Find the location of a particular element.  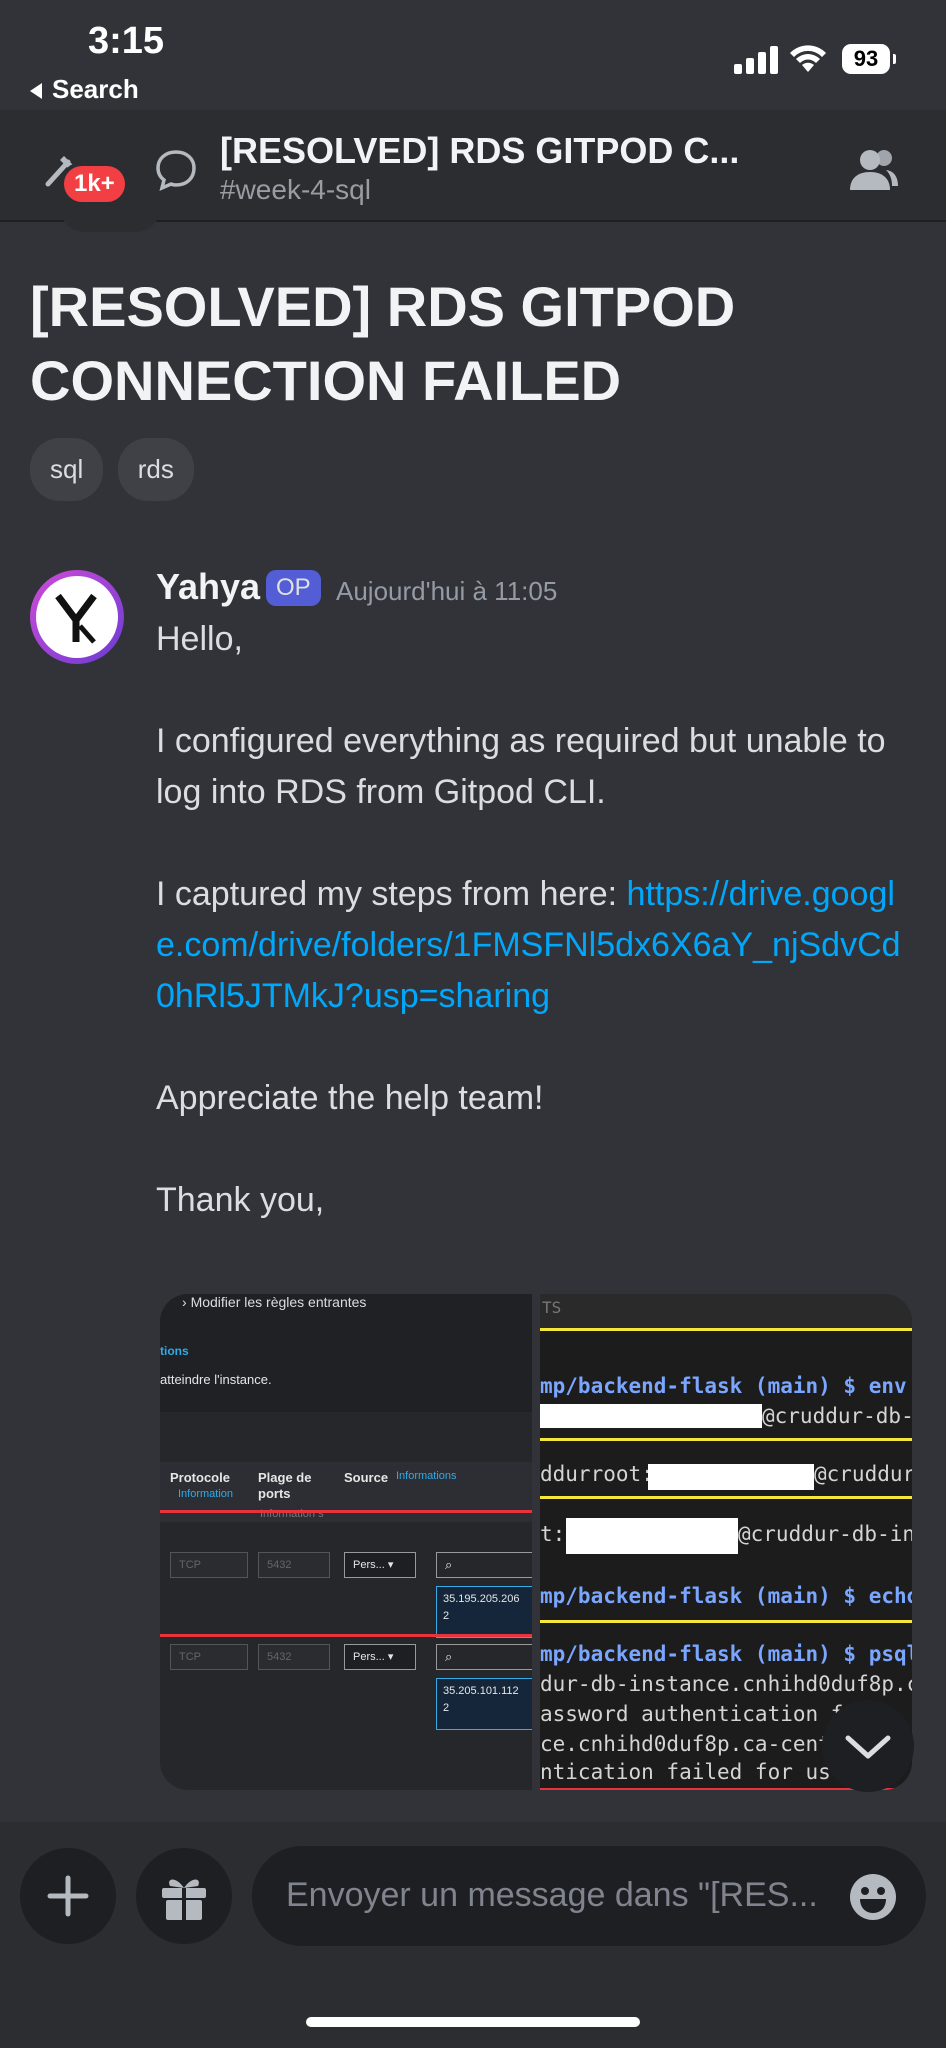

greeting-line: Hello, is located at coordinates (199, 639).